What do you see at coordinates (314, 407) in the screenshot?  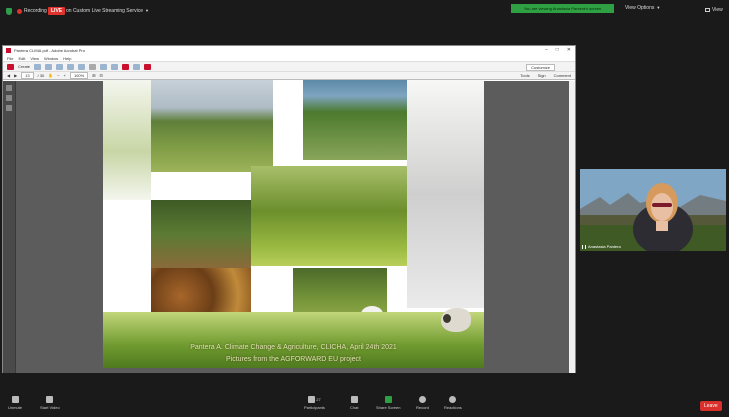 I see `participants-label: Participants` at bounding box center [314, 407].